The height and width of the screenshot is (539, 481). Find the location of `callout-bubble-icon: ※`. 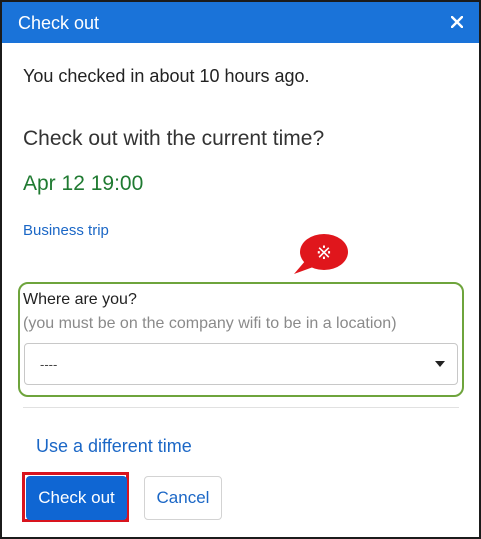

callout-bubble-icon: ※ is located at coordinates (321, 254).